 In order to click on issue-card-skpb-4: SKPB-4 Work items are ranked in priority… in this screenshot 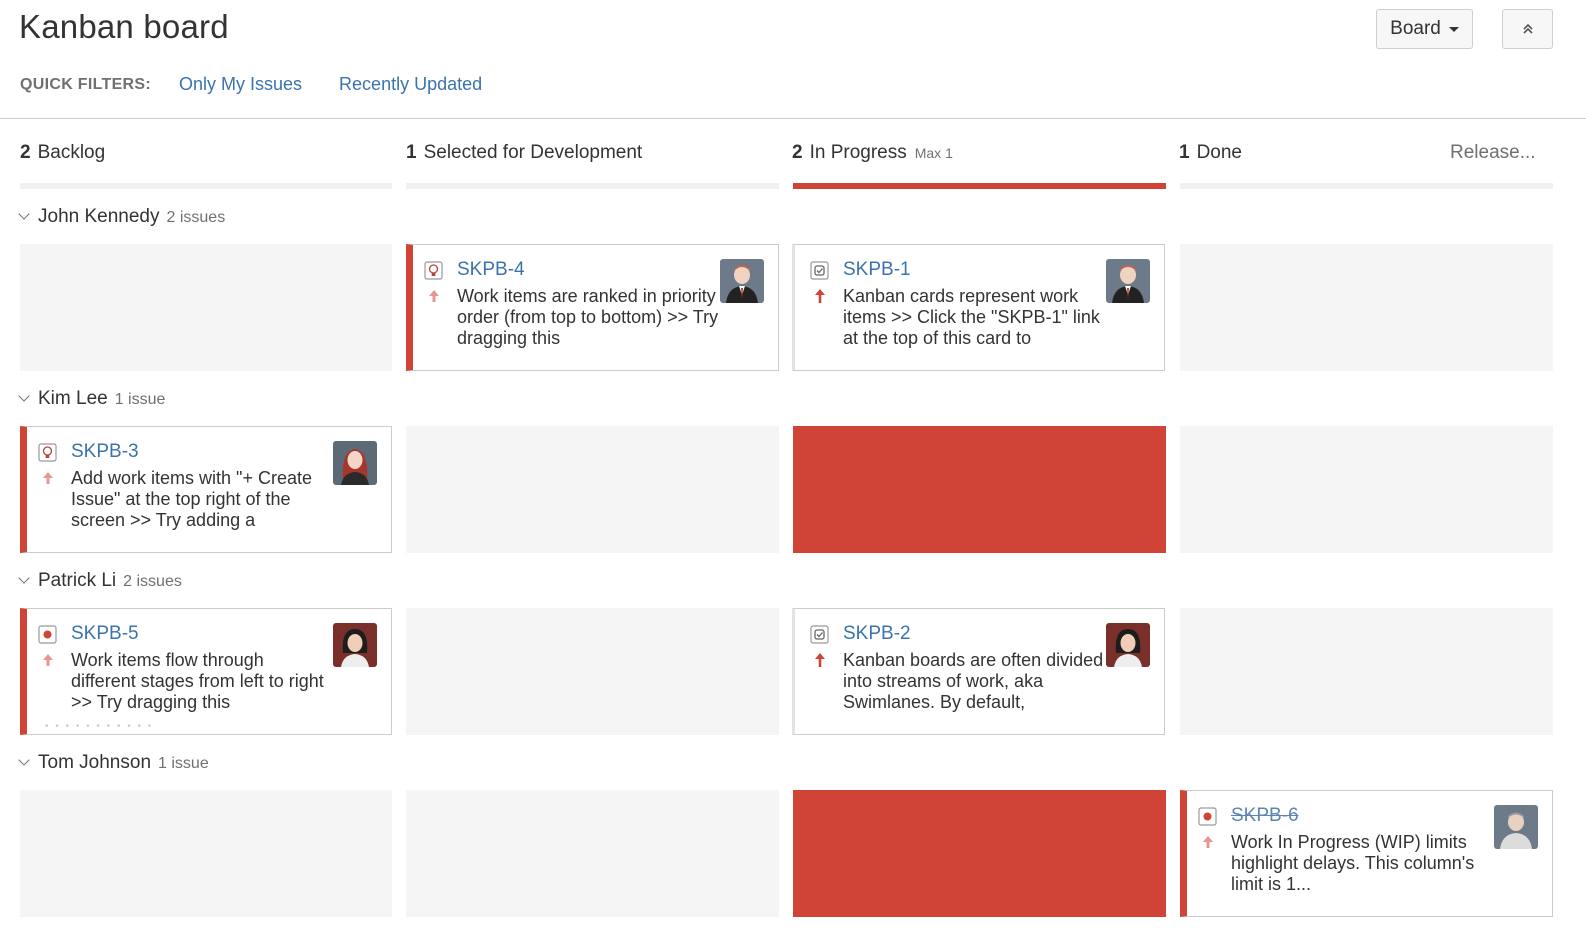, I will do `click(592, 307)`.